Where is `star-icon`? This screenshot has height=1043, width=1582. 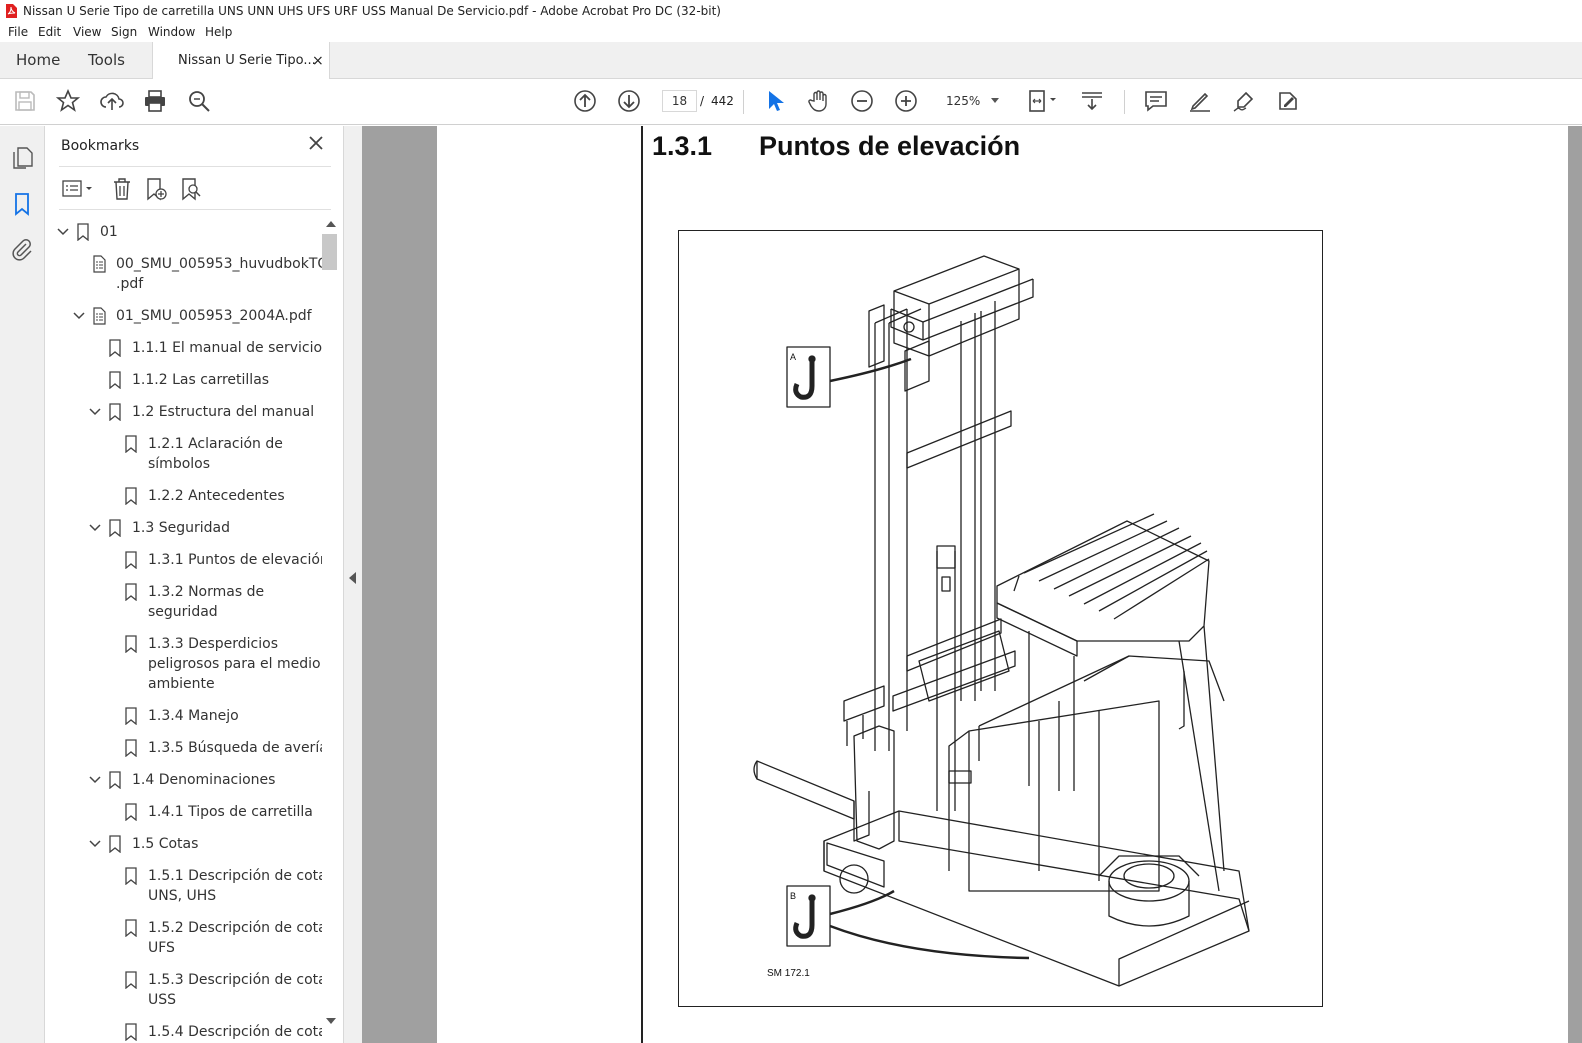 star-icon is located at coordinates (68, 101).